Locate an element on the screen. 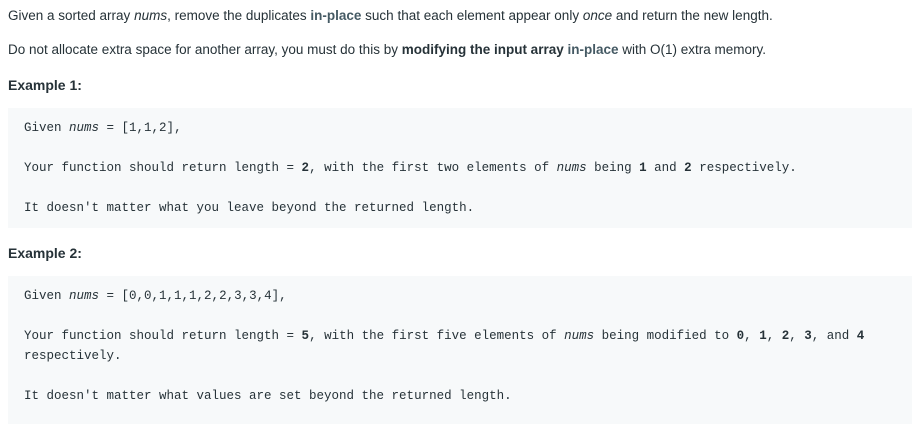  element-value: 3 is located at coordinates (808, 336).